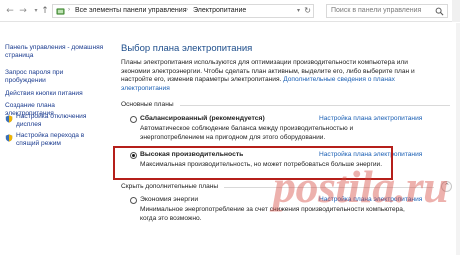 The image size is (460, 255). I want to click on plan-settings-link-balanced: Настройка плана электропитания, so click(370, 118).